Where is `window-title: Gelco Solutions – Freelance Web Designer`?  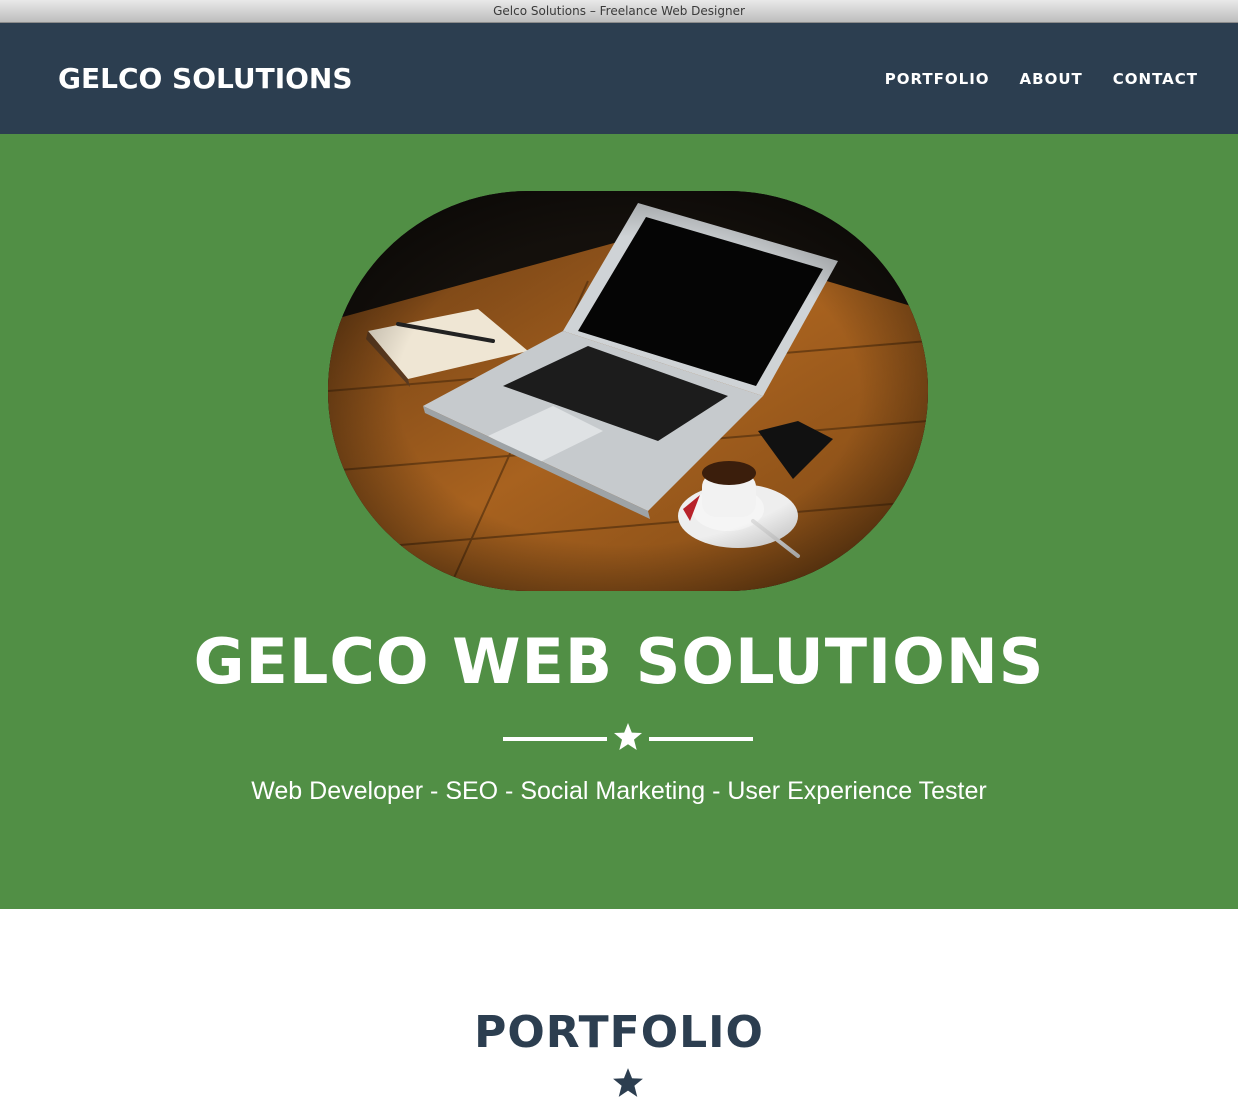
window-title: Gelco Solutions – Freelance Web Designer is located at coordinates (619, 11).